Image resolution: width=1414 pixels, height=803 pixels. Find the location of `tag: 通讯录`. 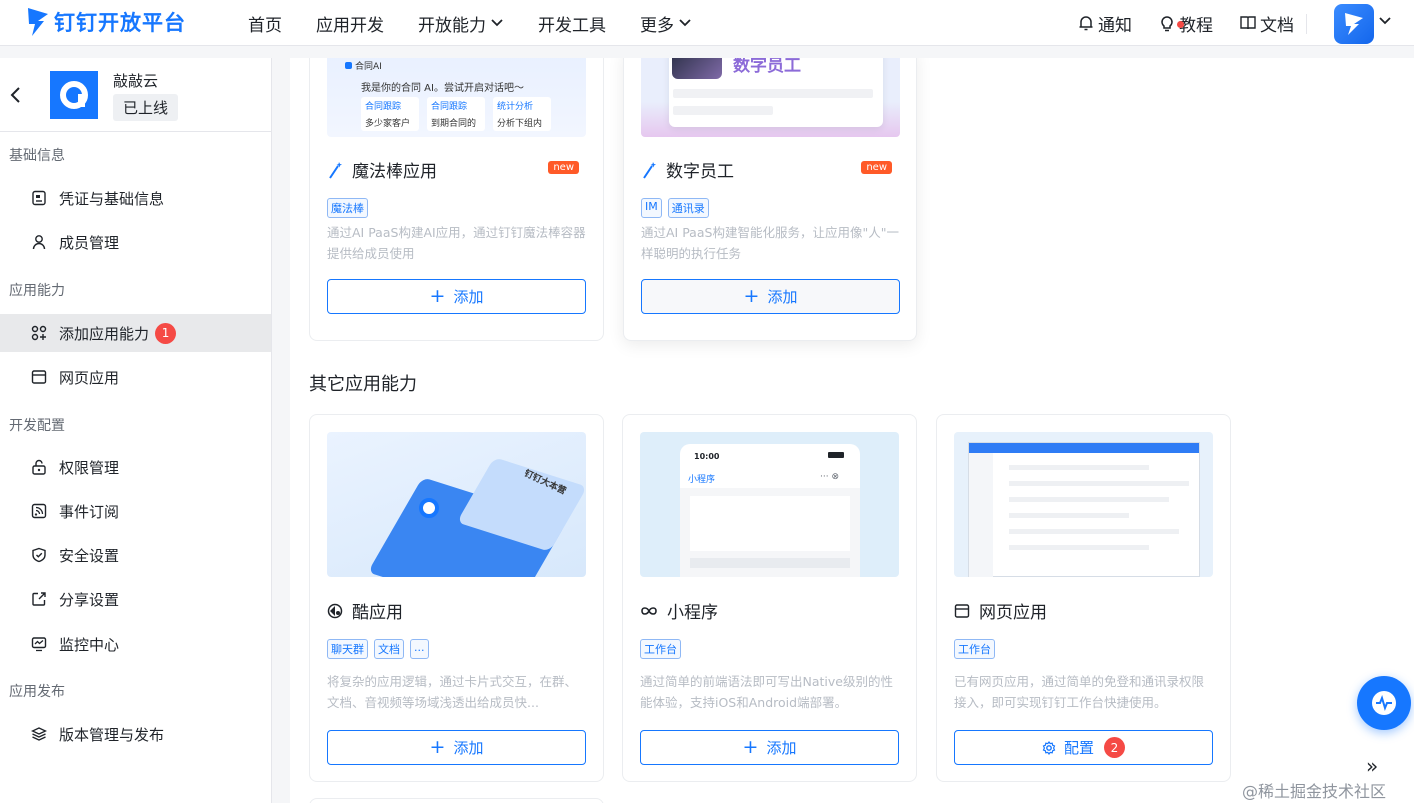

tag: 通讯录 is located at coordinates (688, 208).